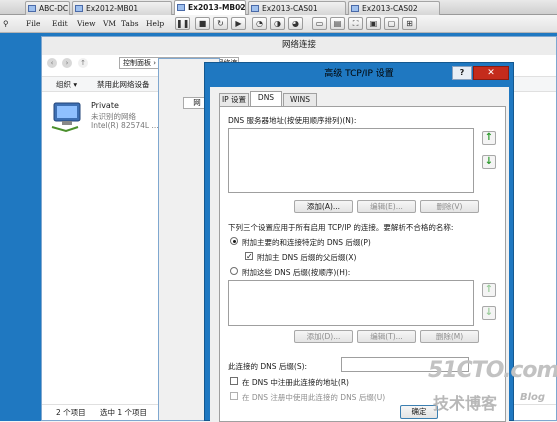 Image resolution: width=557 pixels, height=422 pixels. Describe the element at coordinates (462, 73) in the screenshot. I see `help-button: ?` at that location.